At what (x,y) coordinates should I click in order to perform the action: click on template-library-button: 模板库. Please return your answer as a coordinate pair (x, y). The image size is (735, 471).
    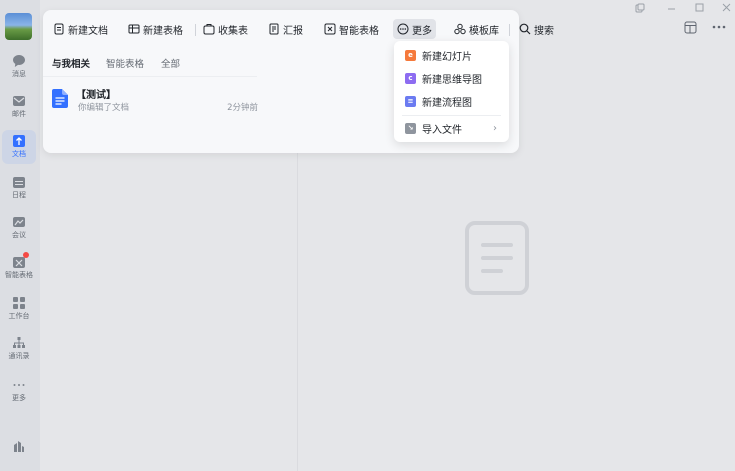
    Looking at the image, I should click on (476, 29).